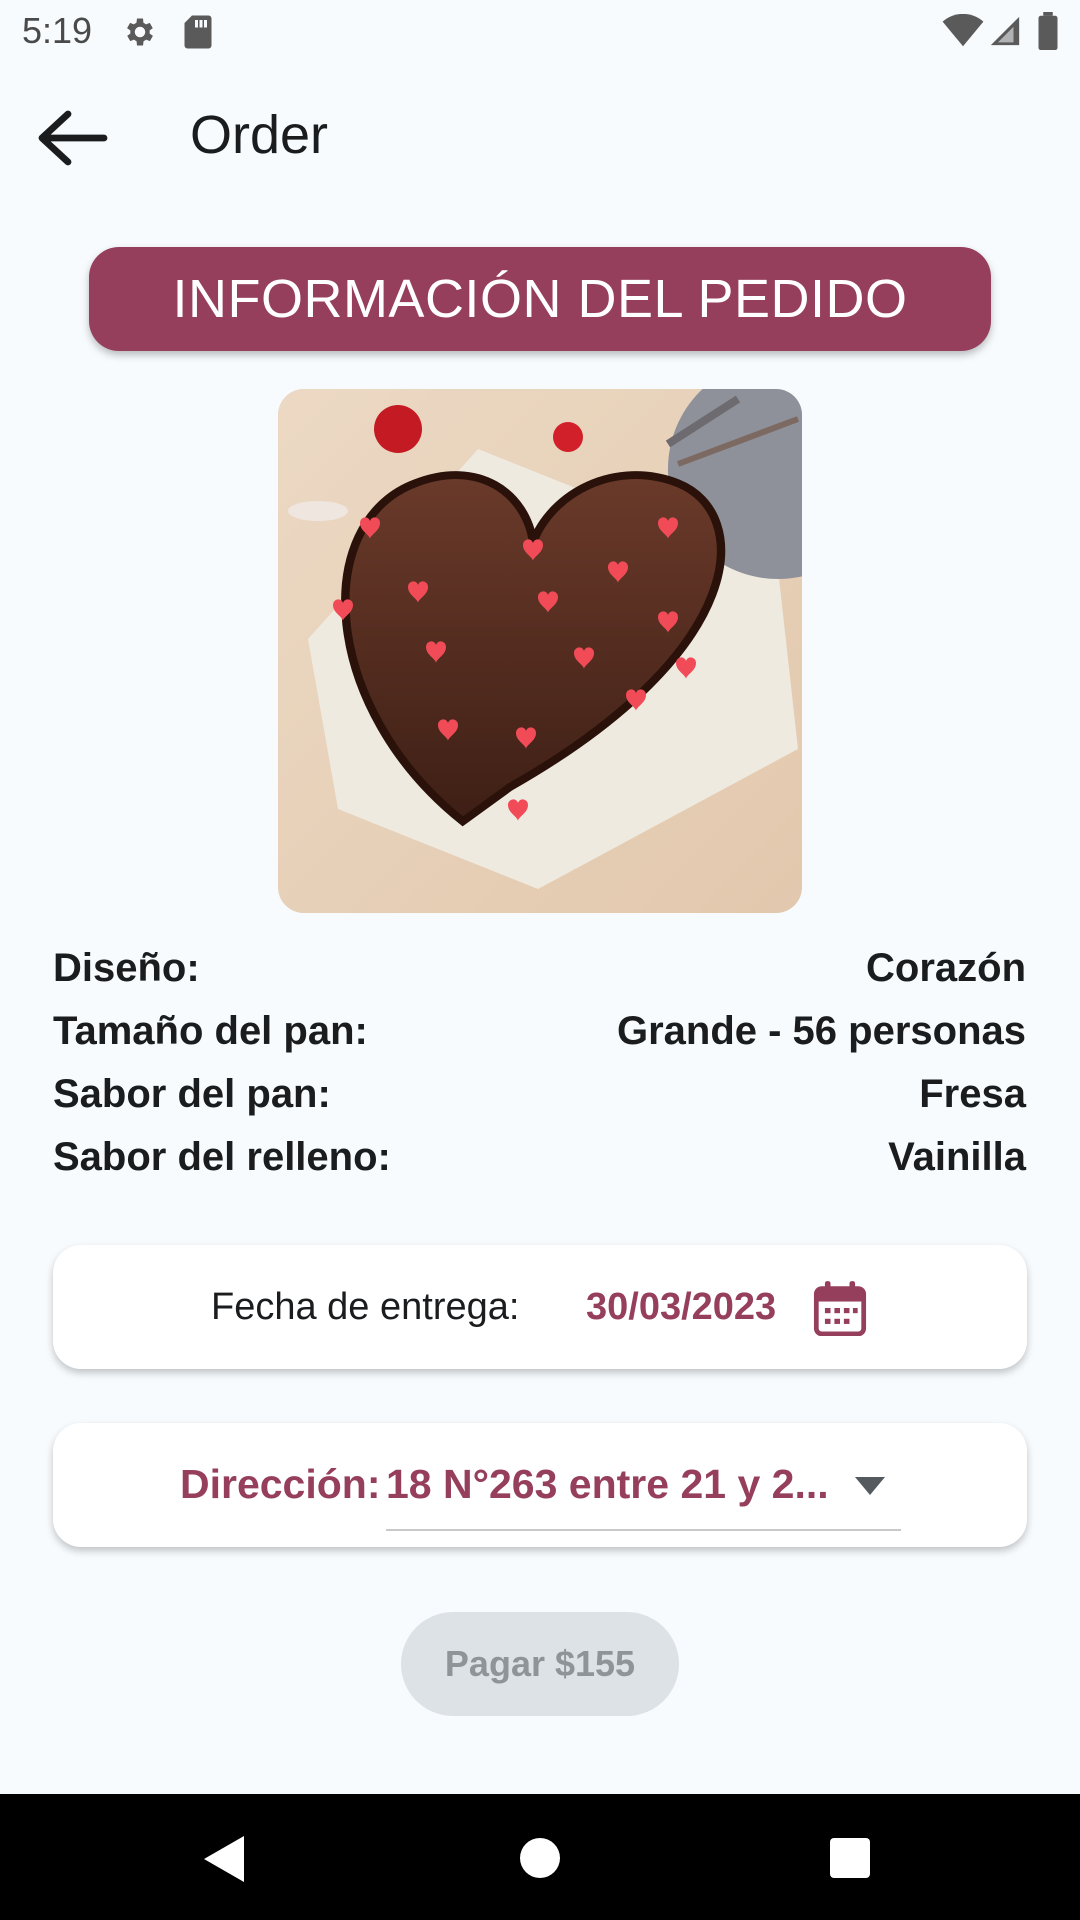 This screenshot has width=1080, height=1920. Describe the element at coordinates (259, 135) in the screenshot. I see `page-title: Order` at that location.